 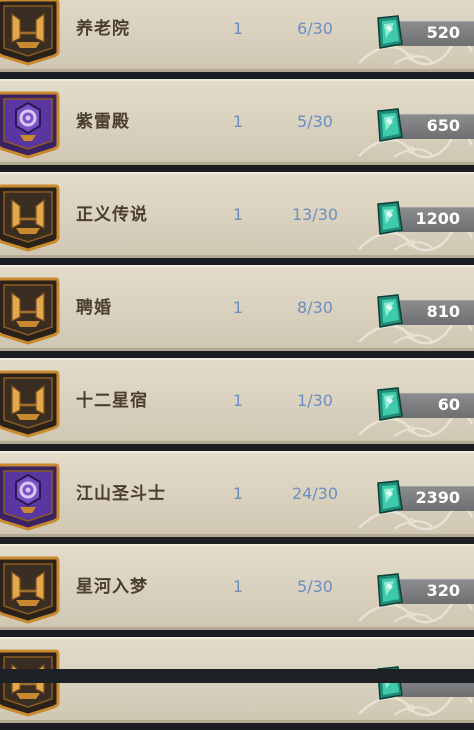 I want to click on price-value: 520, so click(x=430, y=33).